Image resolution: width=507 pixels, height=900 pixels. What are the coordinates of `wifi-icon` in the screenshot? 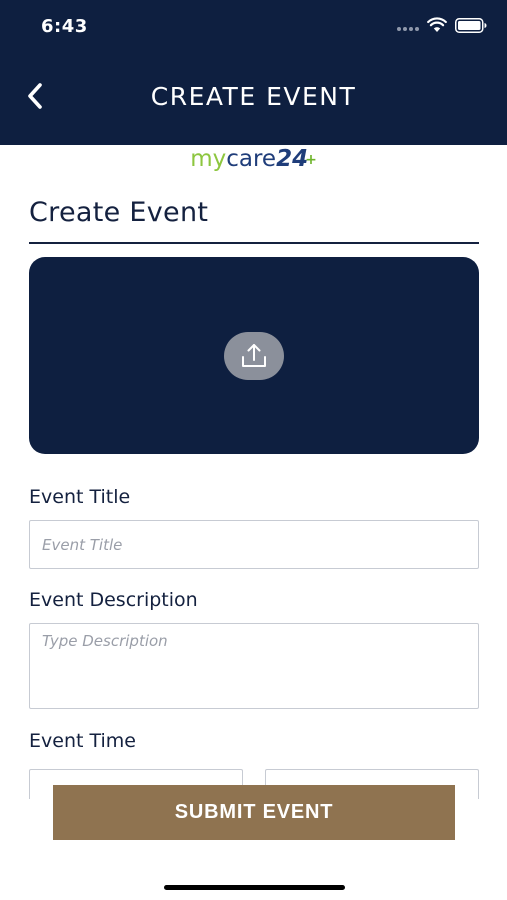 It's located at (437, 24).